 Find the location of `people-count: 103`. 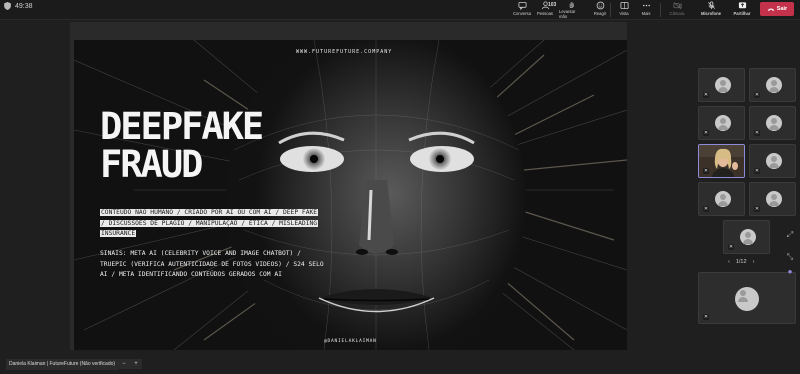

people-count: 103 is located at coordinates (552, 5).